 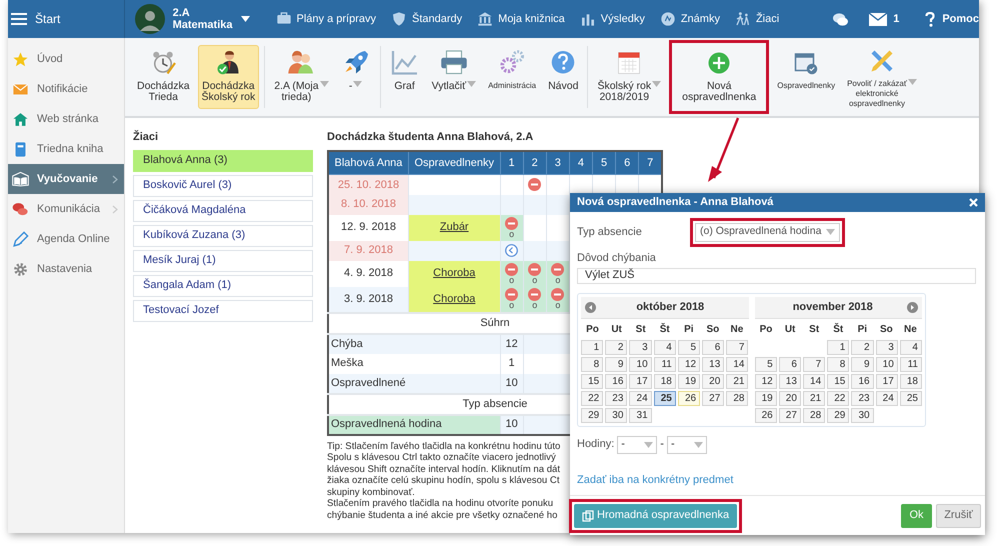 I want to click on calendar-day: 31, so click(x=640, y=415).